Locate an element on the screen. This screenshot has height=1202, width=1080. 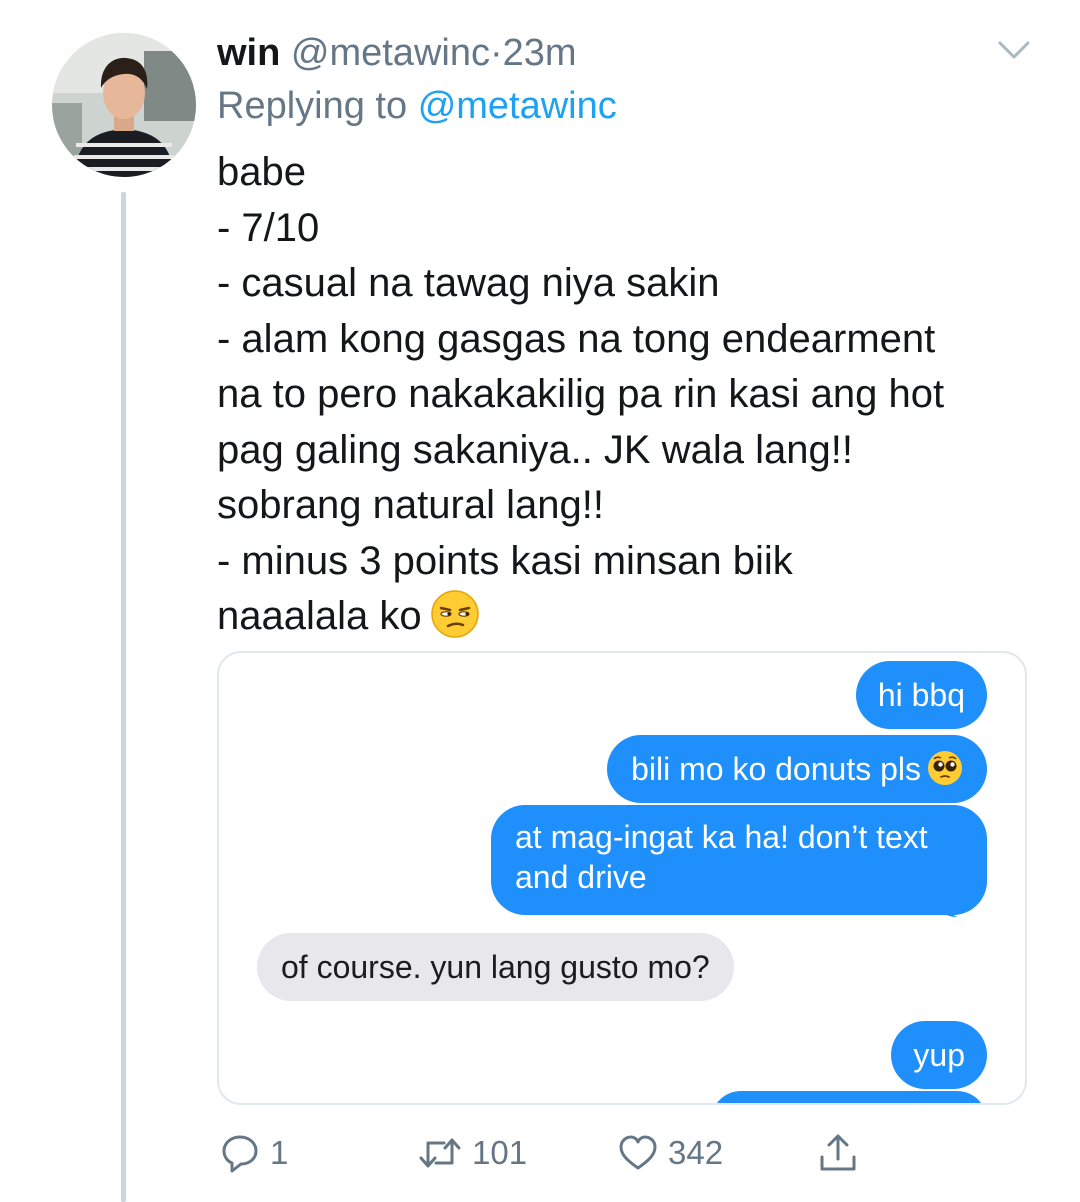
unamused-face-emoji is located at coordinates (454, 614).